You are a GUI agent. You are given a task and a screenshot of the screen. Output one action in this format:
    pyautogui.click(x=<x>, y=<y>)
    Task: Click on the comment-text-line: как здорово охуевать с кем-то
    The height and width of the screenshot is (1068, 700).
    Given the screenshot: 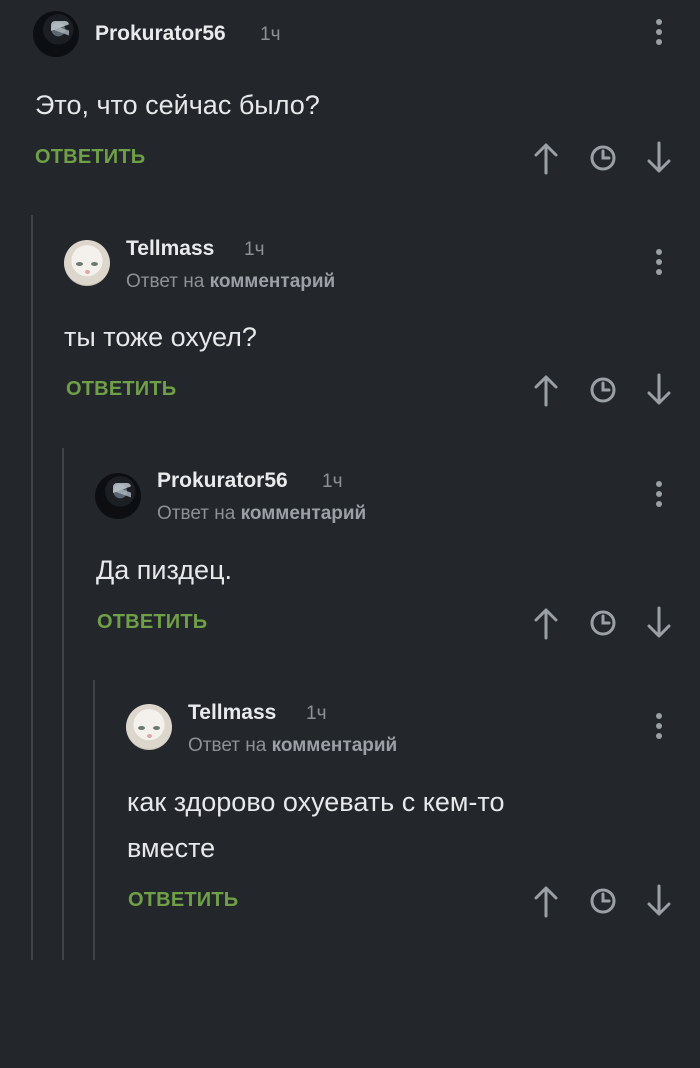 What is the action you would take?
    pyautogui.click(x=316, y=802)
    